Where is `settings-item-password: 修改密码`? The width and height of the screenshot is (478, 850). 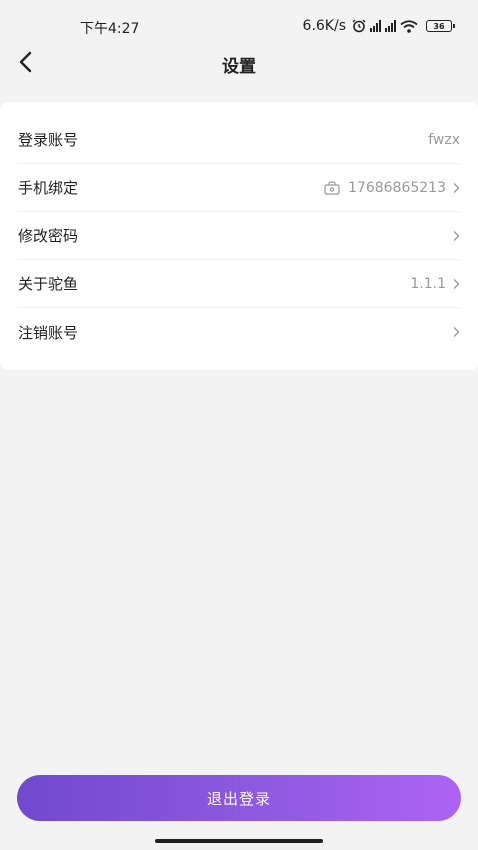
settings-item-password: 修改密码 is located at coordinates (239, 236).